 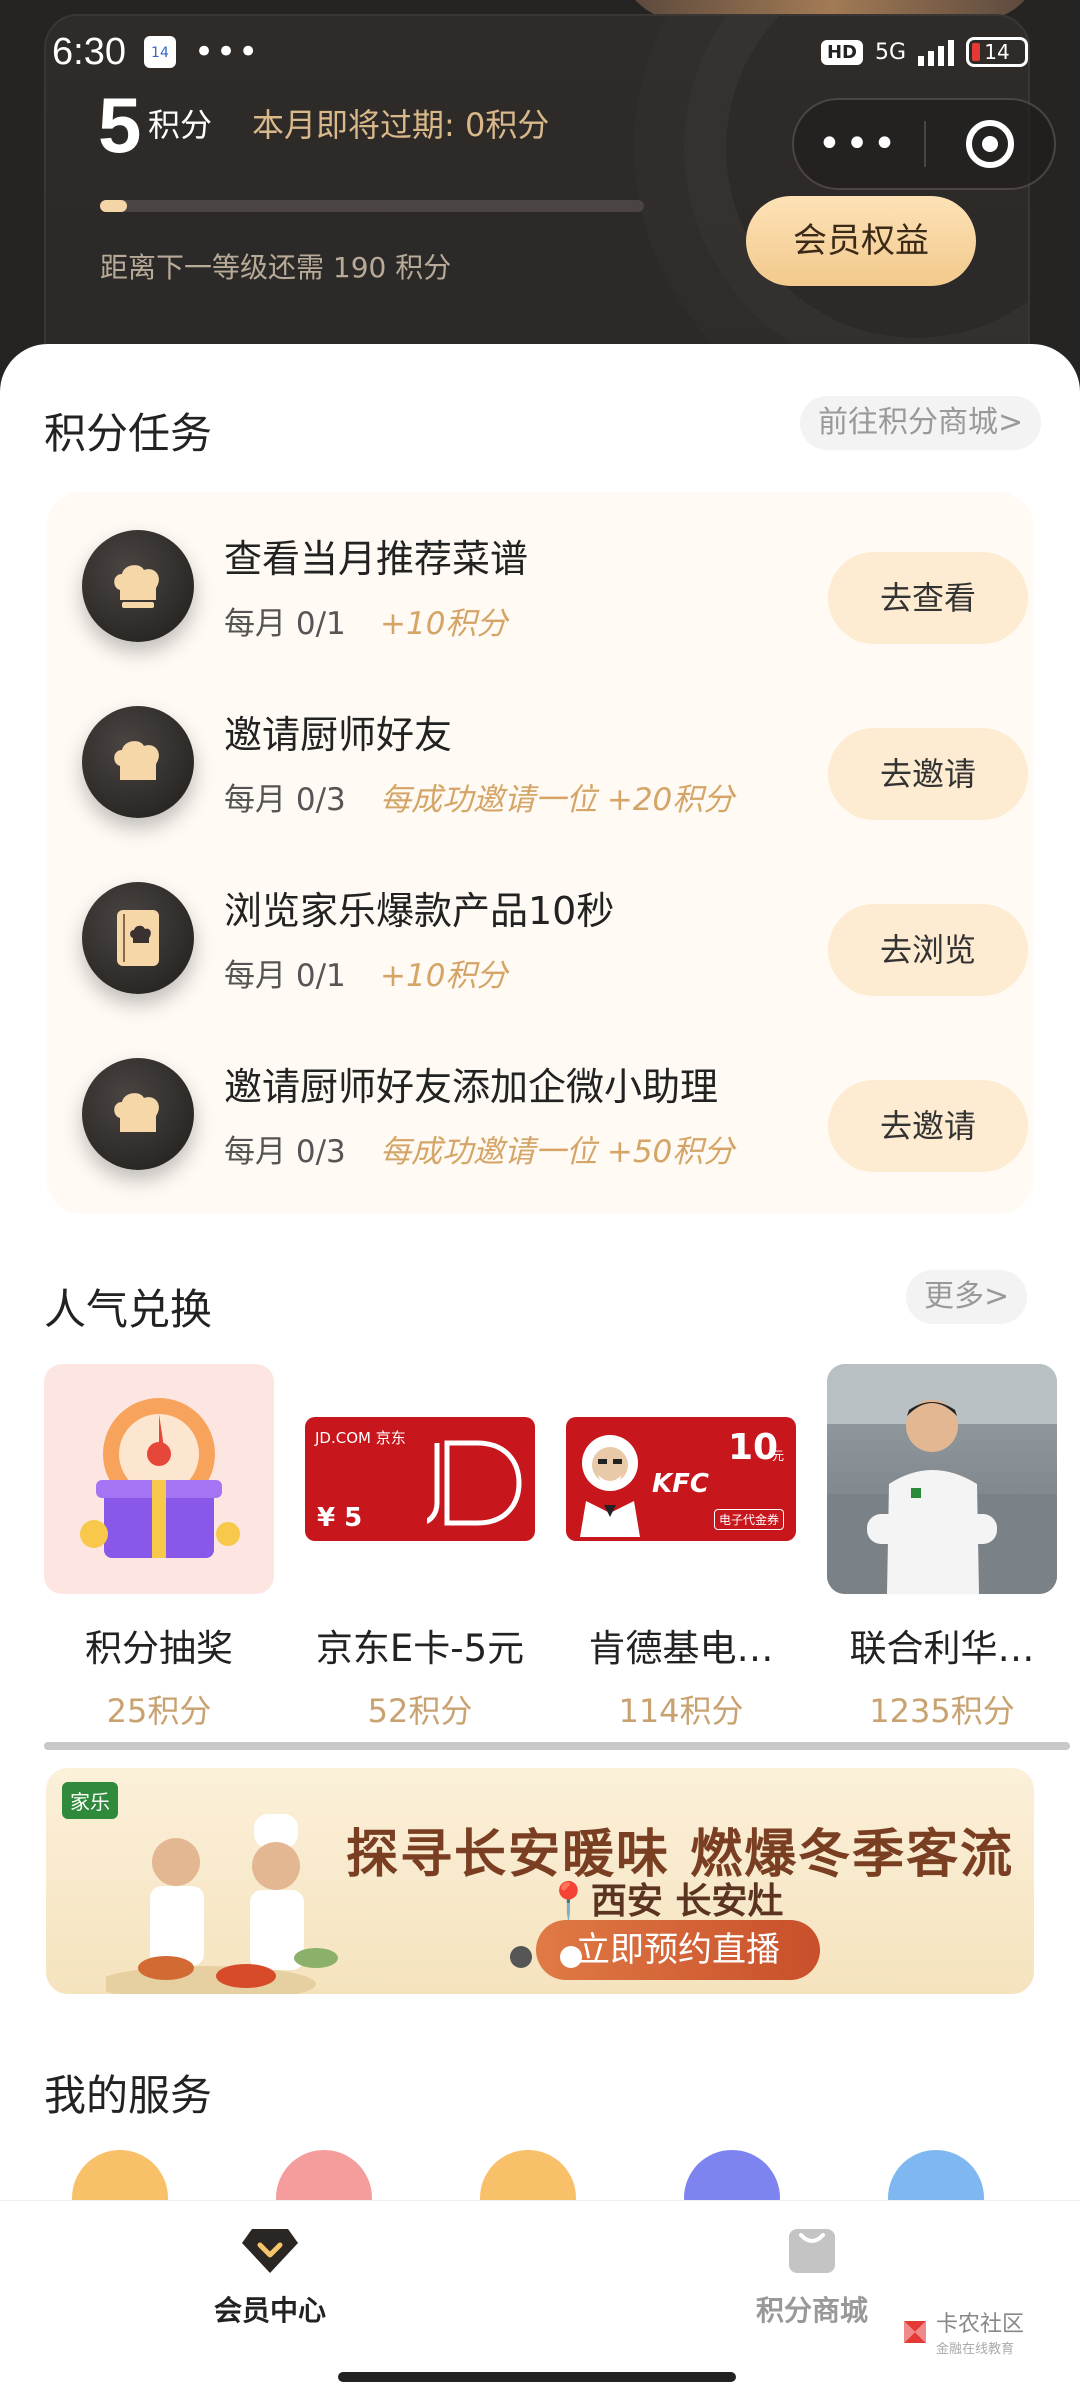 I want to click on task-title: 查看当月推荐菜谱, so click(x=376, y=559).